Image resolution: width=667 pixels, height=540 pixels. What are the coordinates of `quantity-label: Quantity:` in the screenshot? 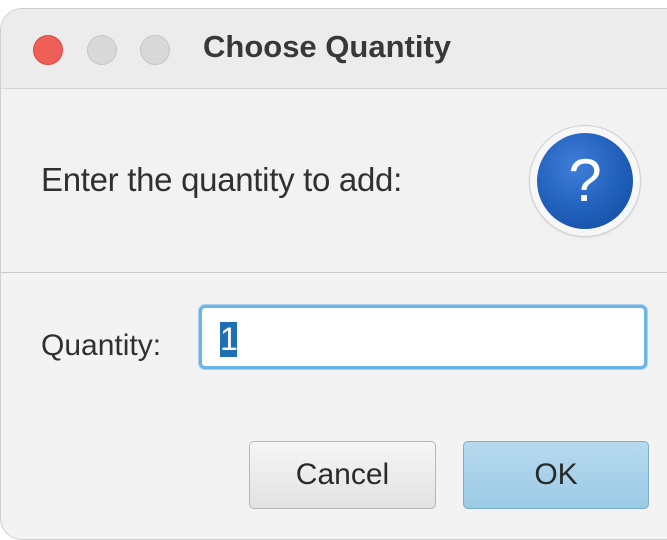 It's located at (101, 345).